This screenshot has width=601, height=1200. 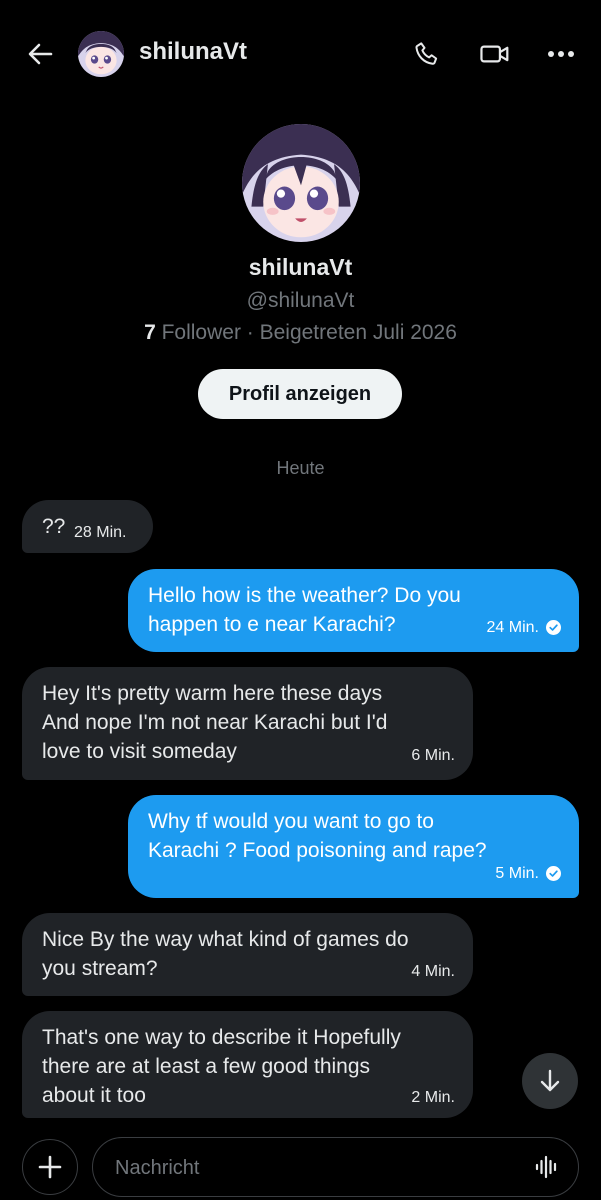 I want to click on more-icon, so click(x=561, y=54).